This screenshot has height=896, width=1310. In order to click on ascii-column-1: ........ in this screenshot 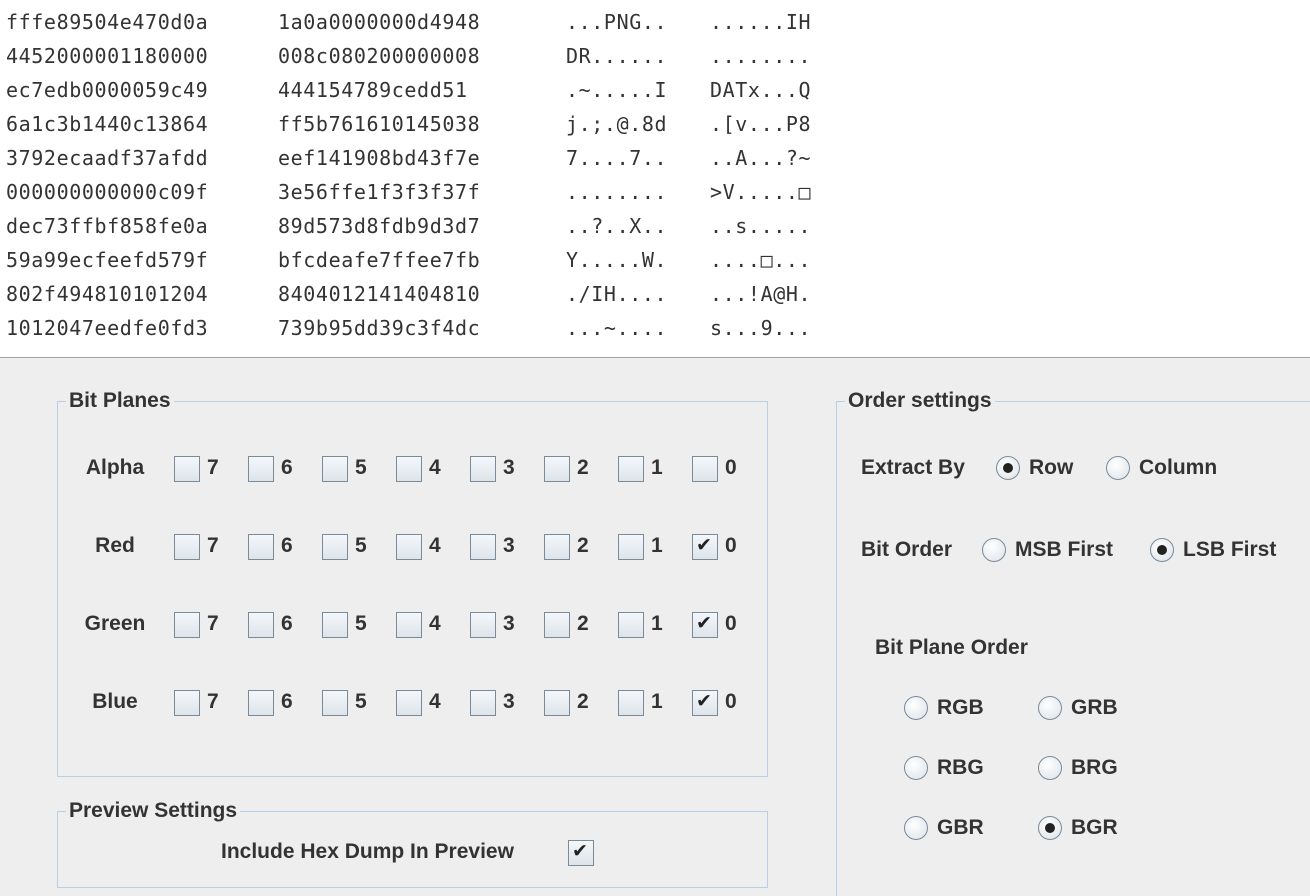, I will do `click(617, 192)`.